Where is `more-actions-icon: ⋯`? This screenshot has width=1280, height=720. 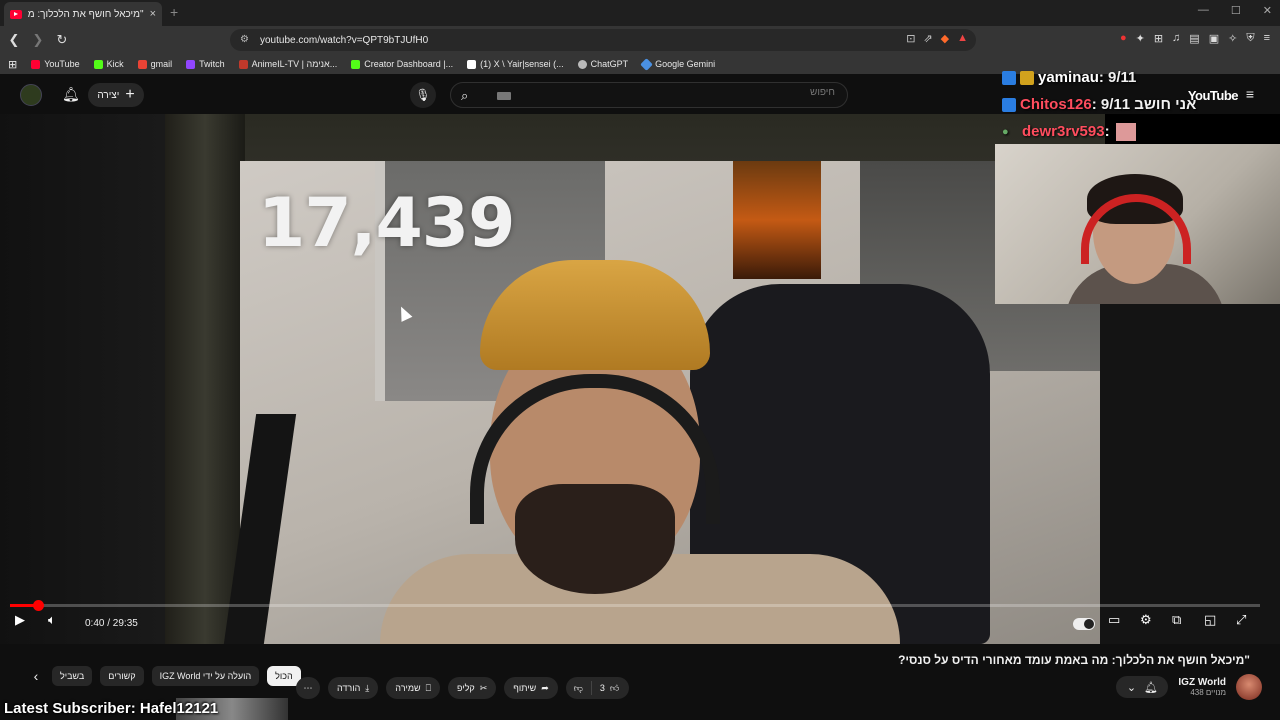
more-actions-icon: ⋯ is located at coordinates (308, 688).